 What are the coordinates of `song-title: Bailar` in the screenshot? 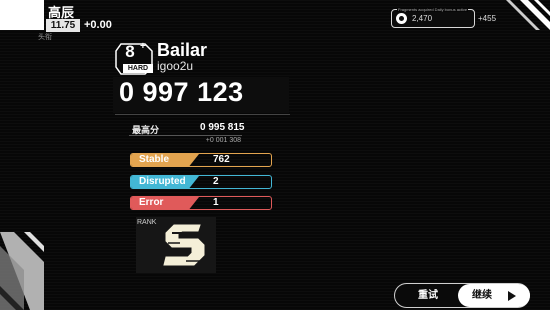 It's located at (182, 50).